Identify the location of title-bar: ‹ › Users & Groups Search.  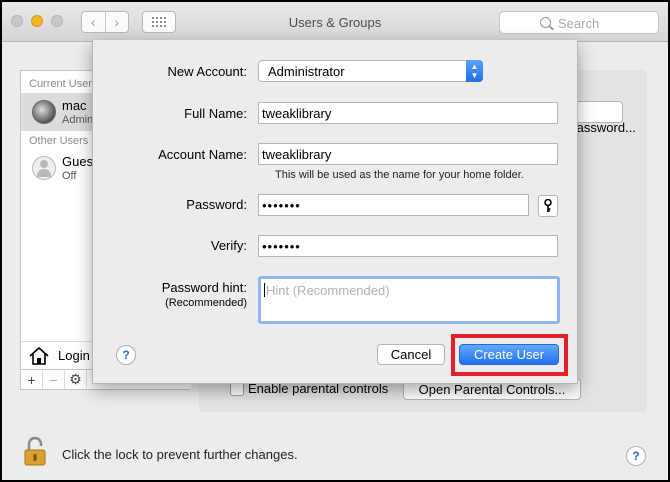
(335, 22).